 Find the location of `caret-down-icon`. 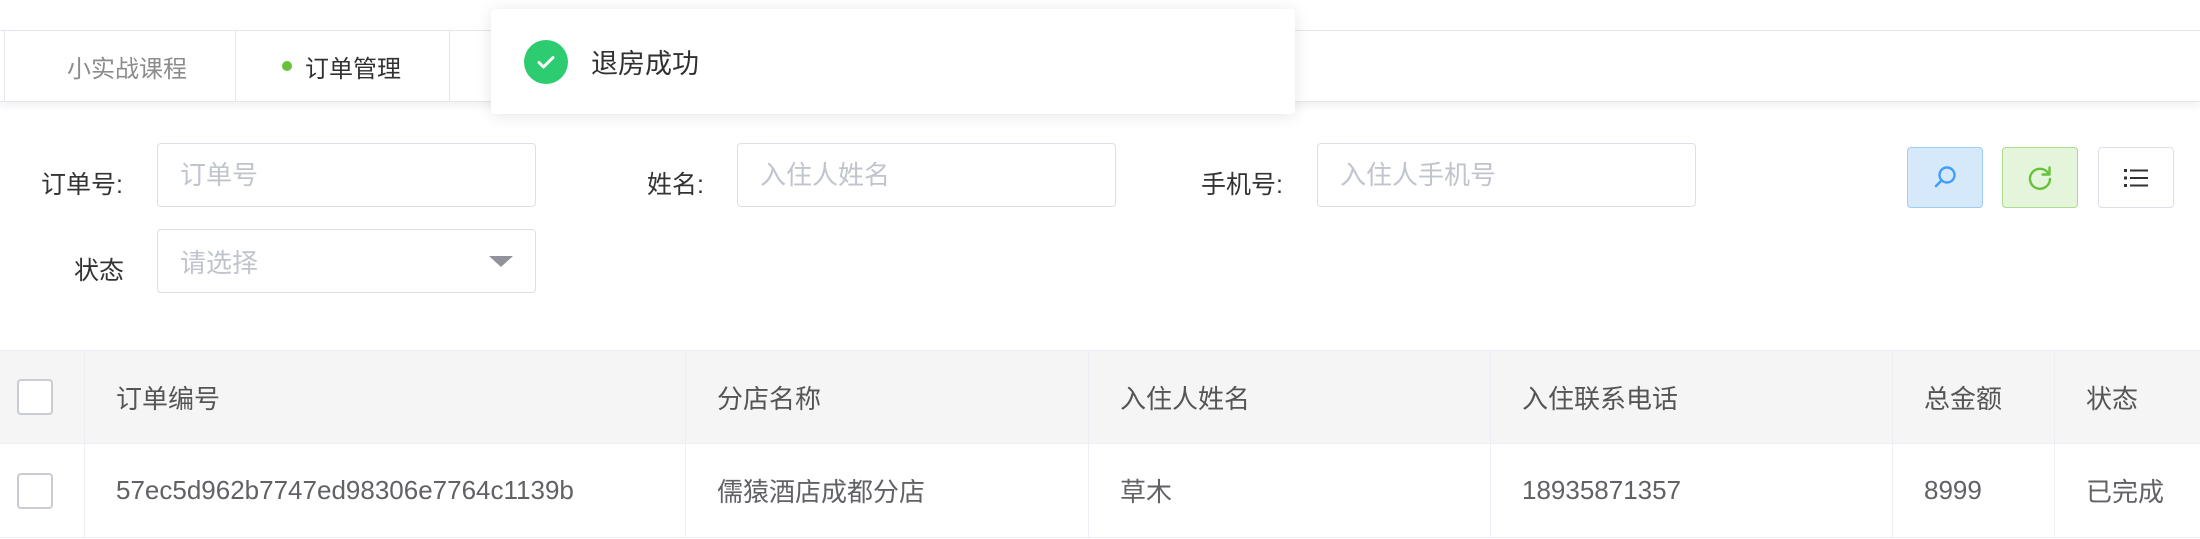

caret-down-icon is located at coordinates (501, 261).